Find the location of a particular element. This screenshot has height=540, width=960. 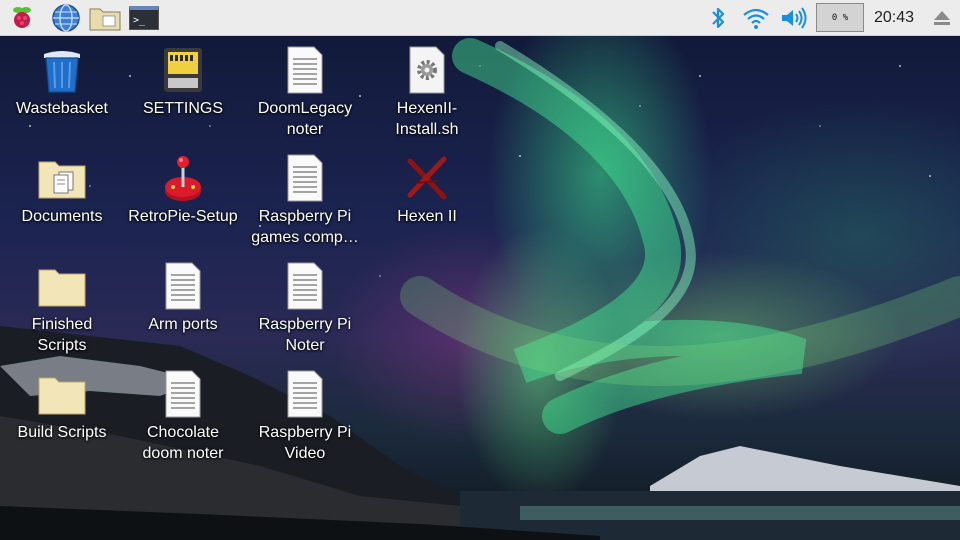

eject-button is located at coordinates (942, 18).